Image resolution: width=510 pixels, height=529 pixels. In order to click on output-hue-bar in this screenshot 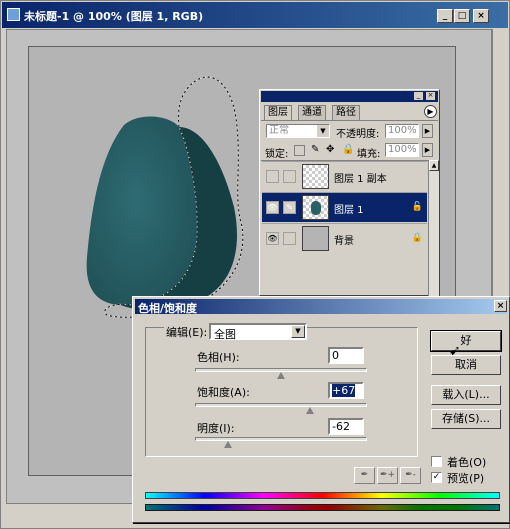, I will do `click(322, 507)`.